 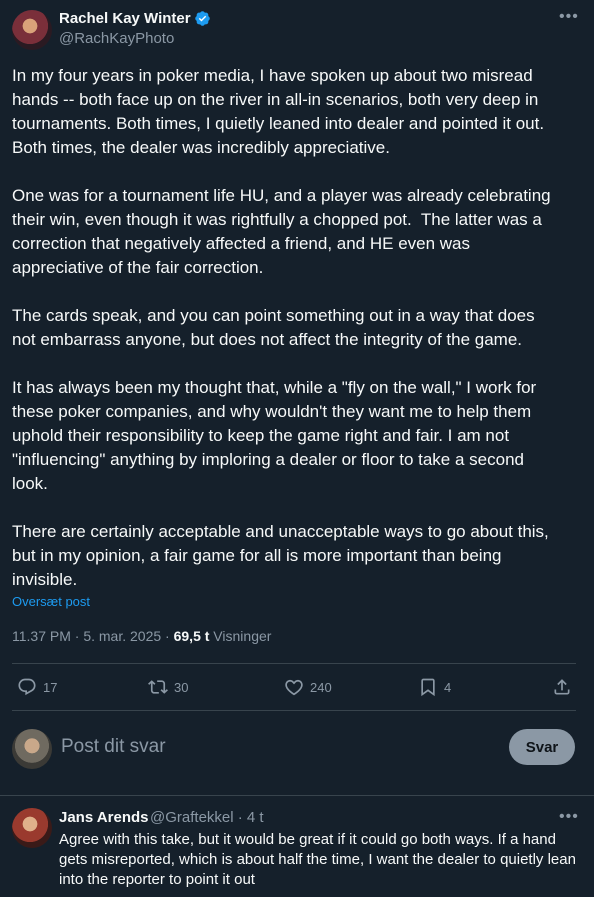 I want to click on reply-count: 17, so click(x=50, y=687).